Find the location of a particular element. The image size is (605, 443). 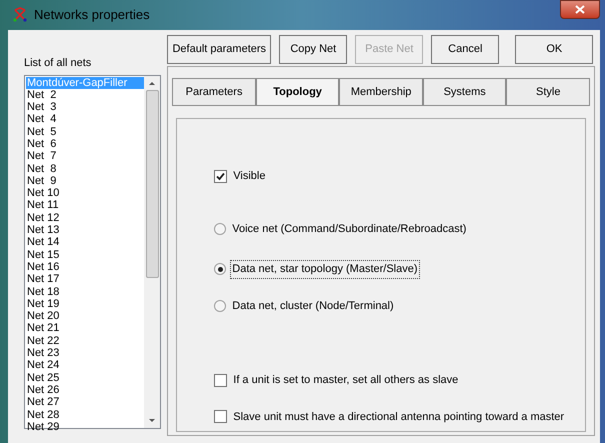

tab: Membership is located at coordinates (381, 92).